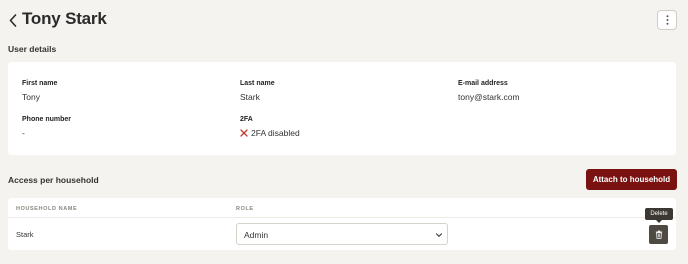  I want to click on phone-label: Phone number, so click(47, 119).